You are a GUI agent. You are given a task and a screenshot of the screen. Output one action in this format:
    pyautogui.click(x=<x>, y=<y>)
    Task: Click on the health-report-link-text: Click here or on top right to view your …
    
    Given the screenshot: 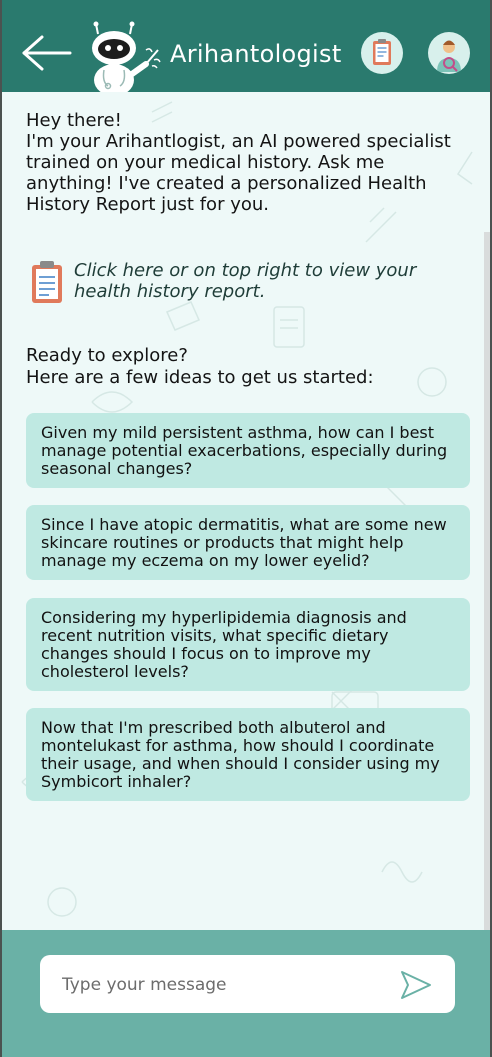 What is the action you would take?
    pyautogui.click(x=270, y=281)
    